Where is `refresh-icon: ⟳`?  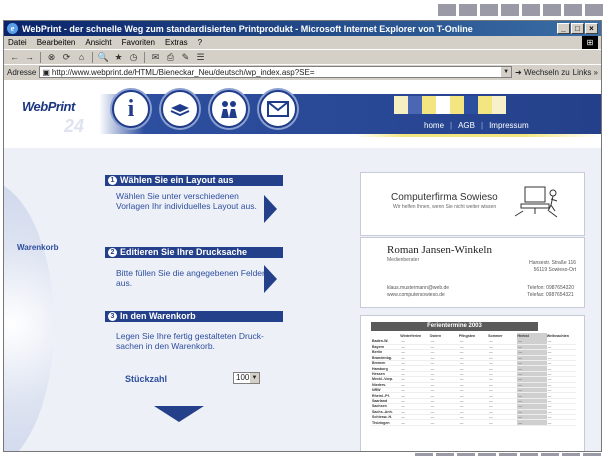
refresh-icon: ⟳ is located at coordinates (66, 57).